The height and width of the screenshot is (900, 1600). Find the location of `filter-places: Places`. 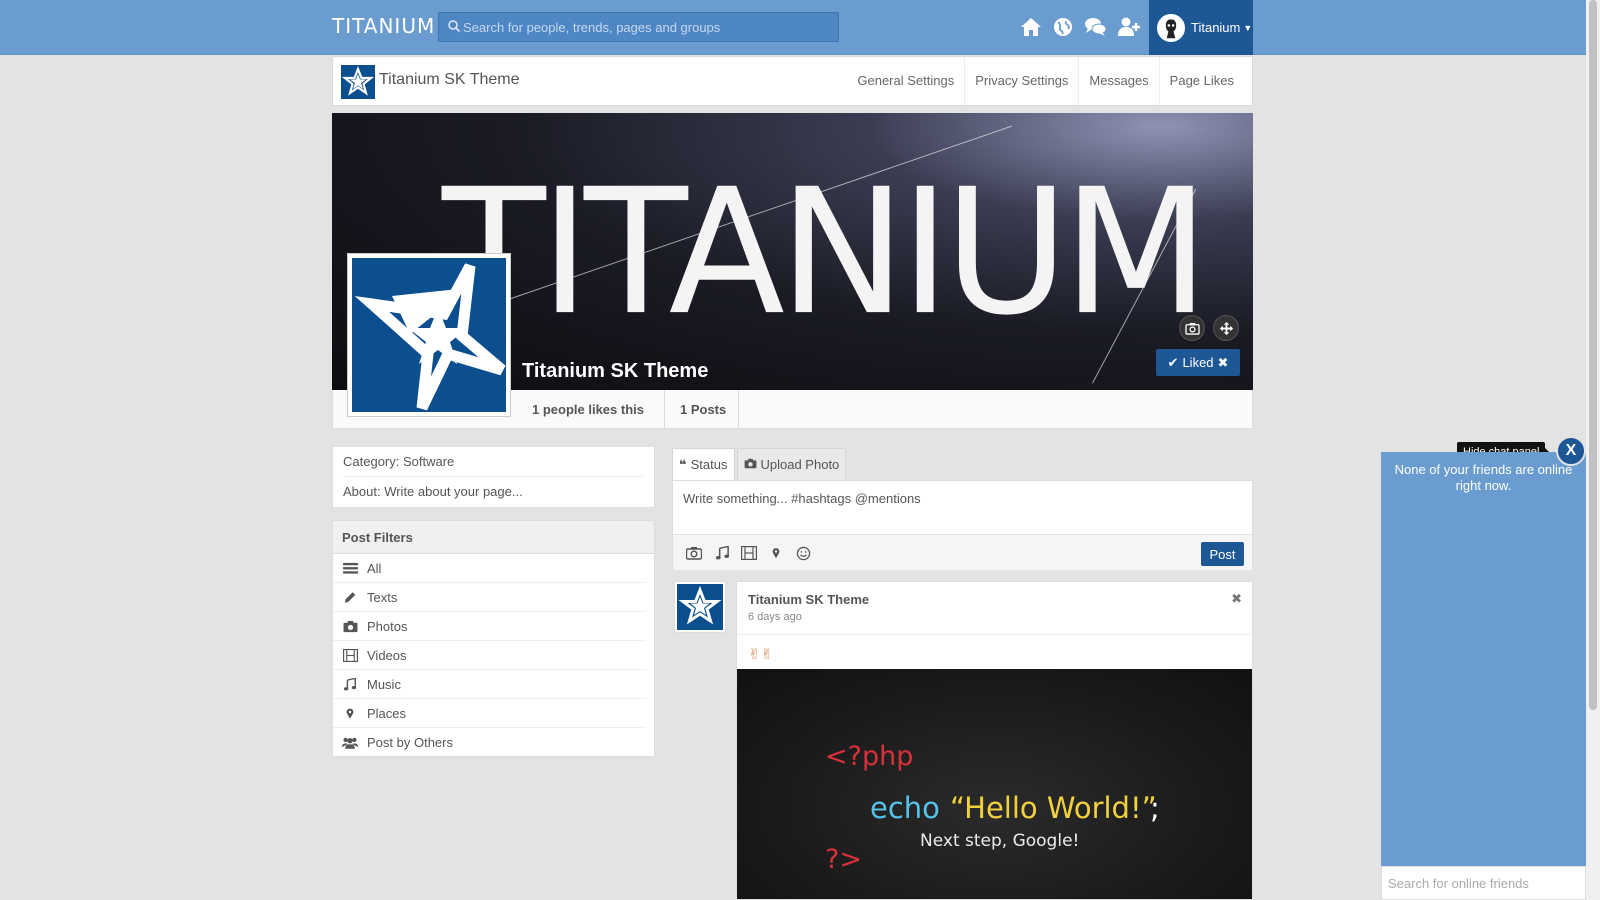

filter-places: Places is located at coordinates (489, 713).